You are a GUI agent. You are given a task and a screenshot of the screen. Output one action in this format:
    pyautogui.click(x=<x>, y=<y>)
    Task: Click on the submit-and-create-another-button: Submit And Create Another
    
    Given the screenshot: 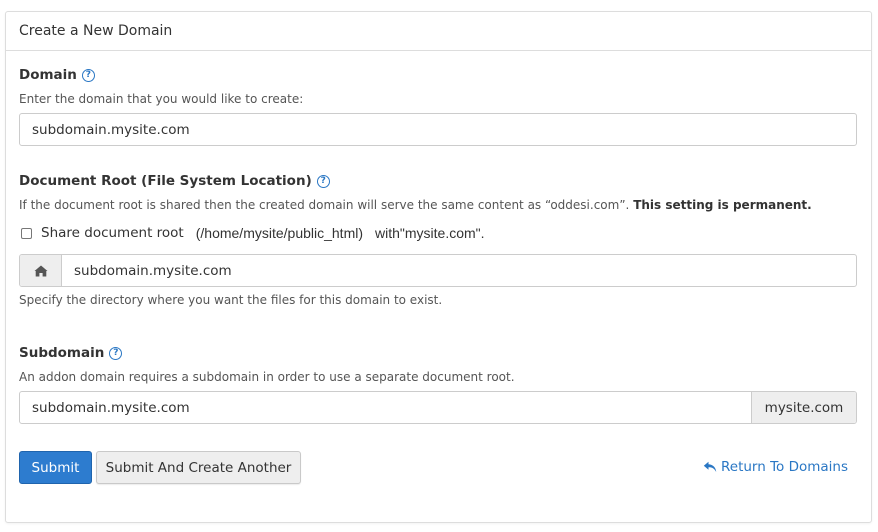 What is the action you would take?
    pyautogui.click(x=198, y=467)
    